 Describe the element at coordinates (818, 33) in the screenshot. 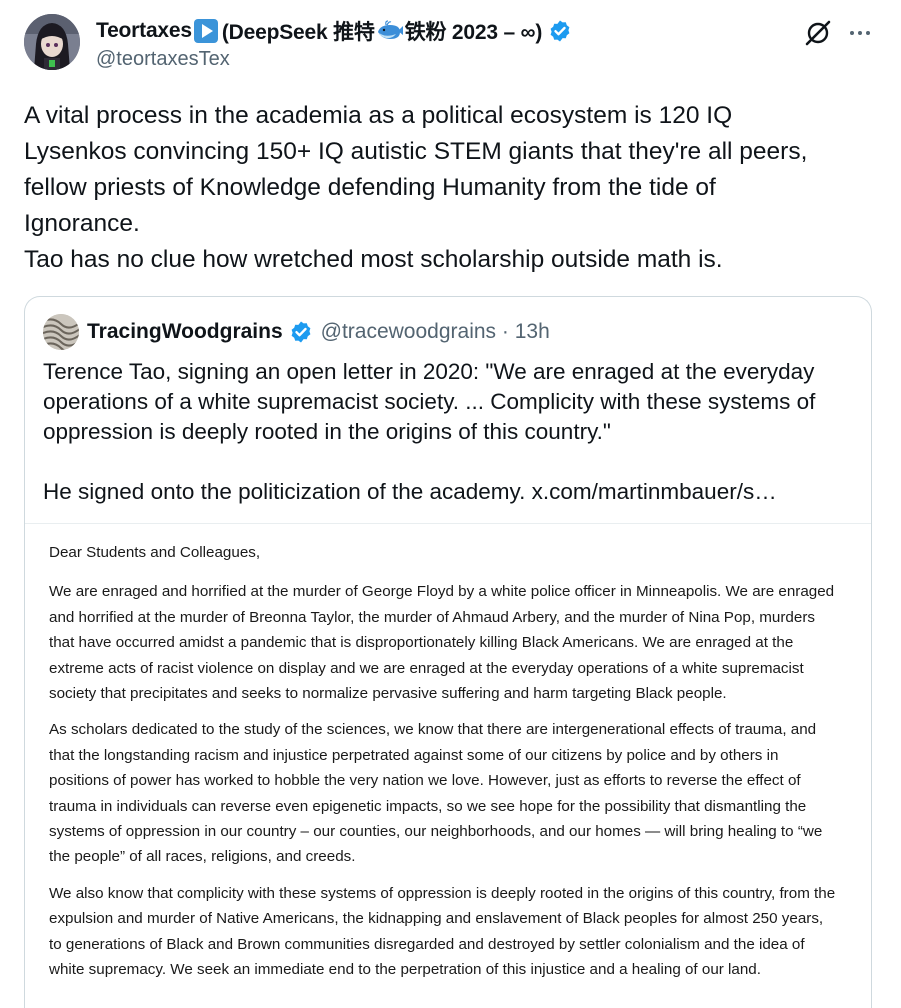

I see `grok-icon` at that location.